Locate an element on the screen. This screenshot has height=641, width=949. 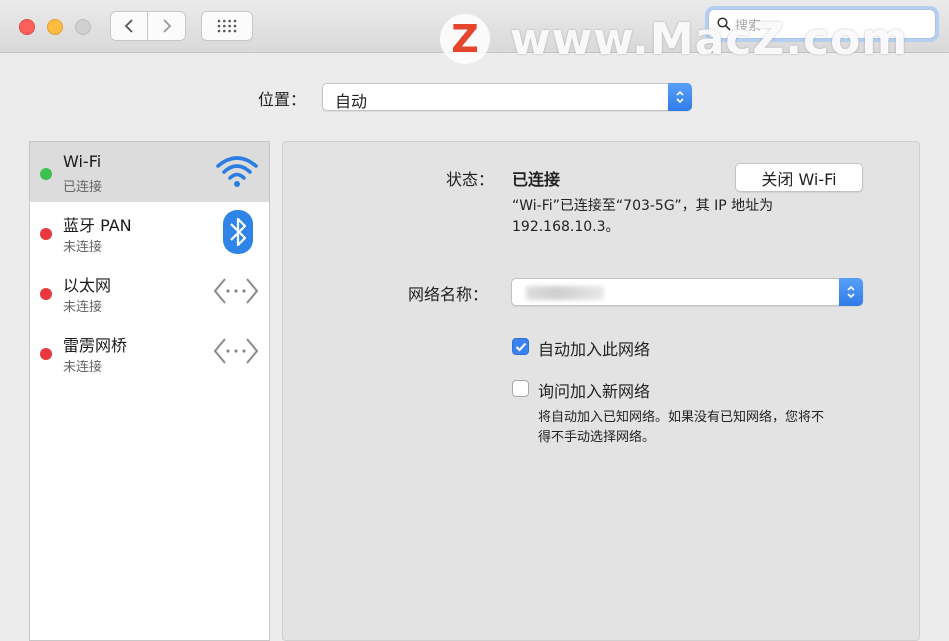
status-description-line1: “Wi-Fi”已连接至“703-5G”，其 IP 地址为 is located at coordinates (643, 206).